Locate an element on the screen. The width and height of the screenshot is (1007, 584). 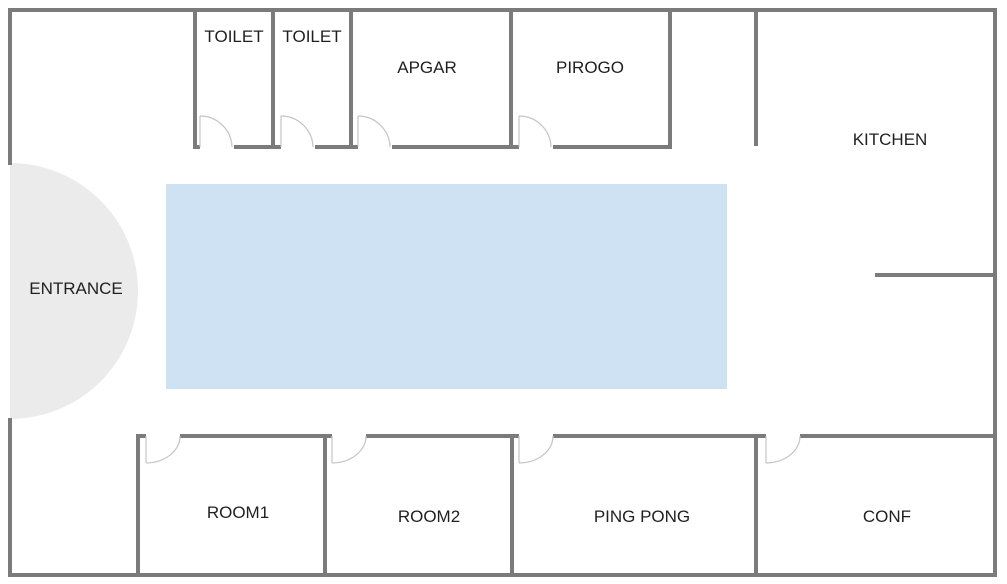
room2-label: ROOM2 is located at coordinates (429, 516).